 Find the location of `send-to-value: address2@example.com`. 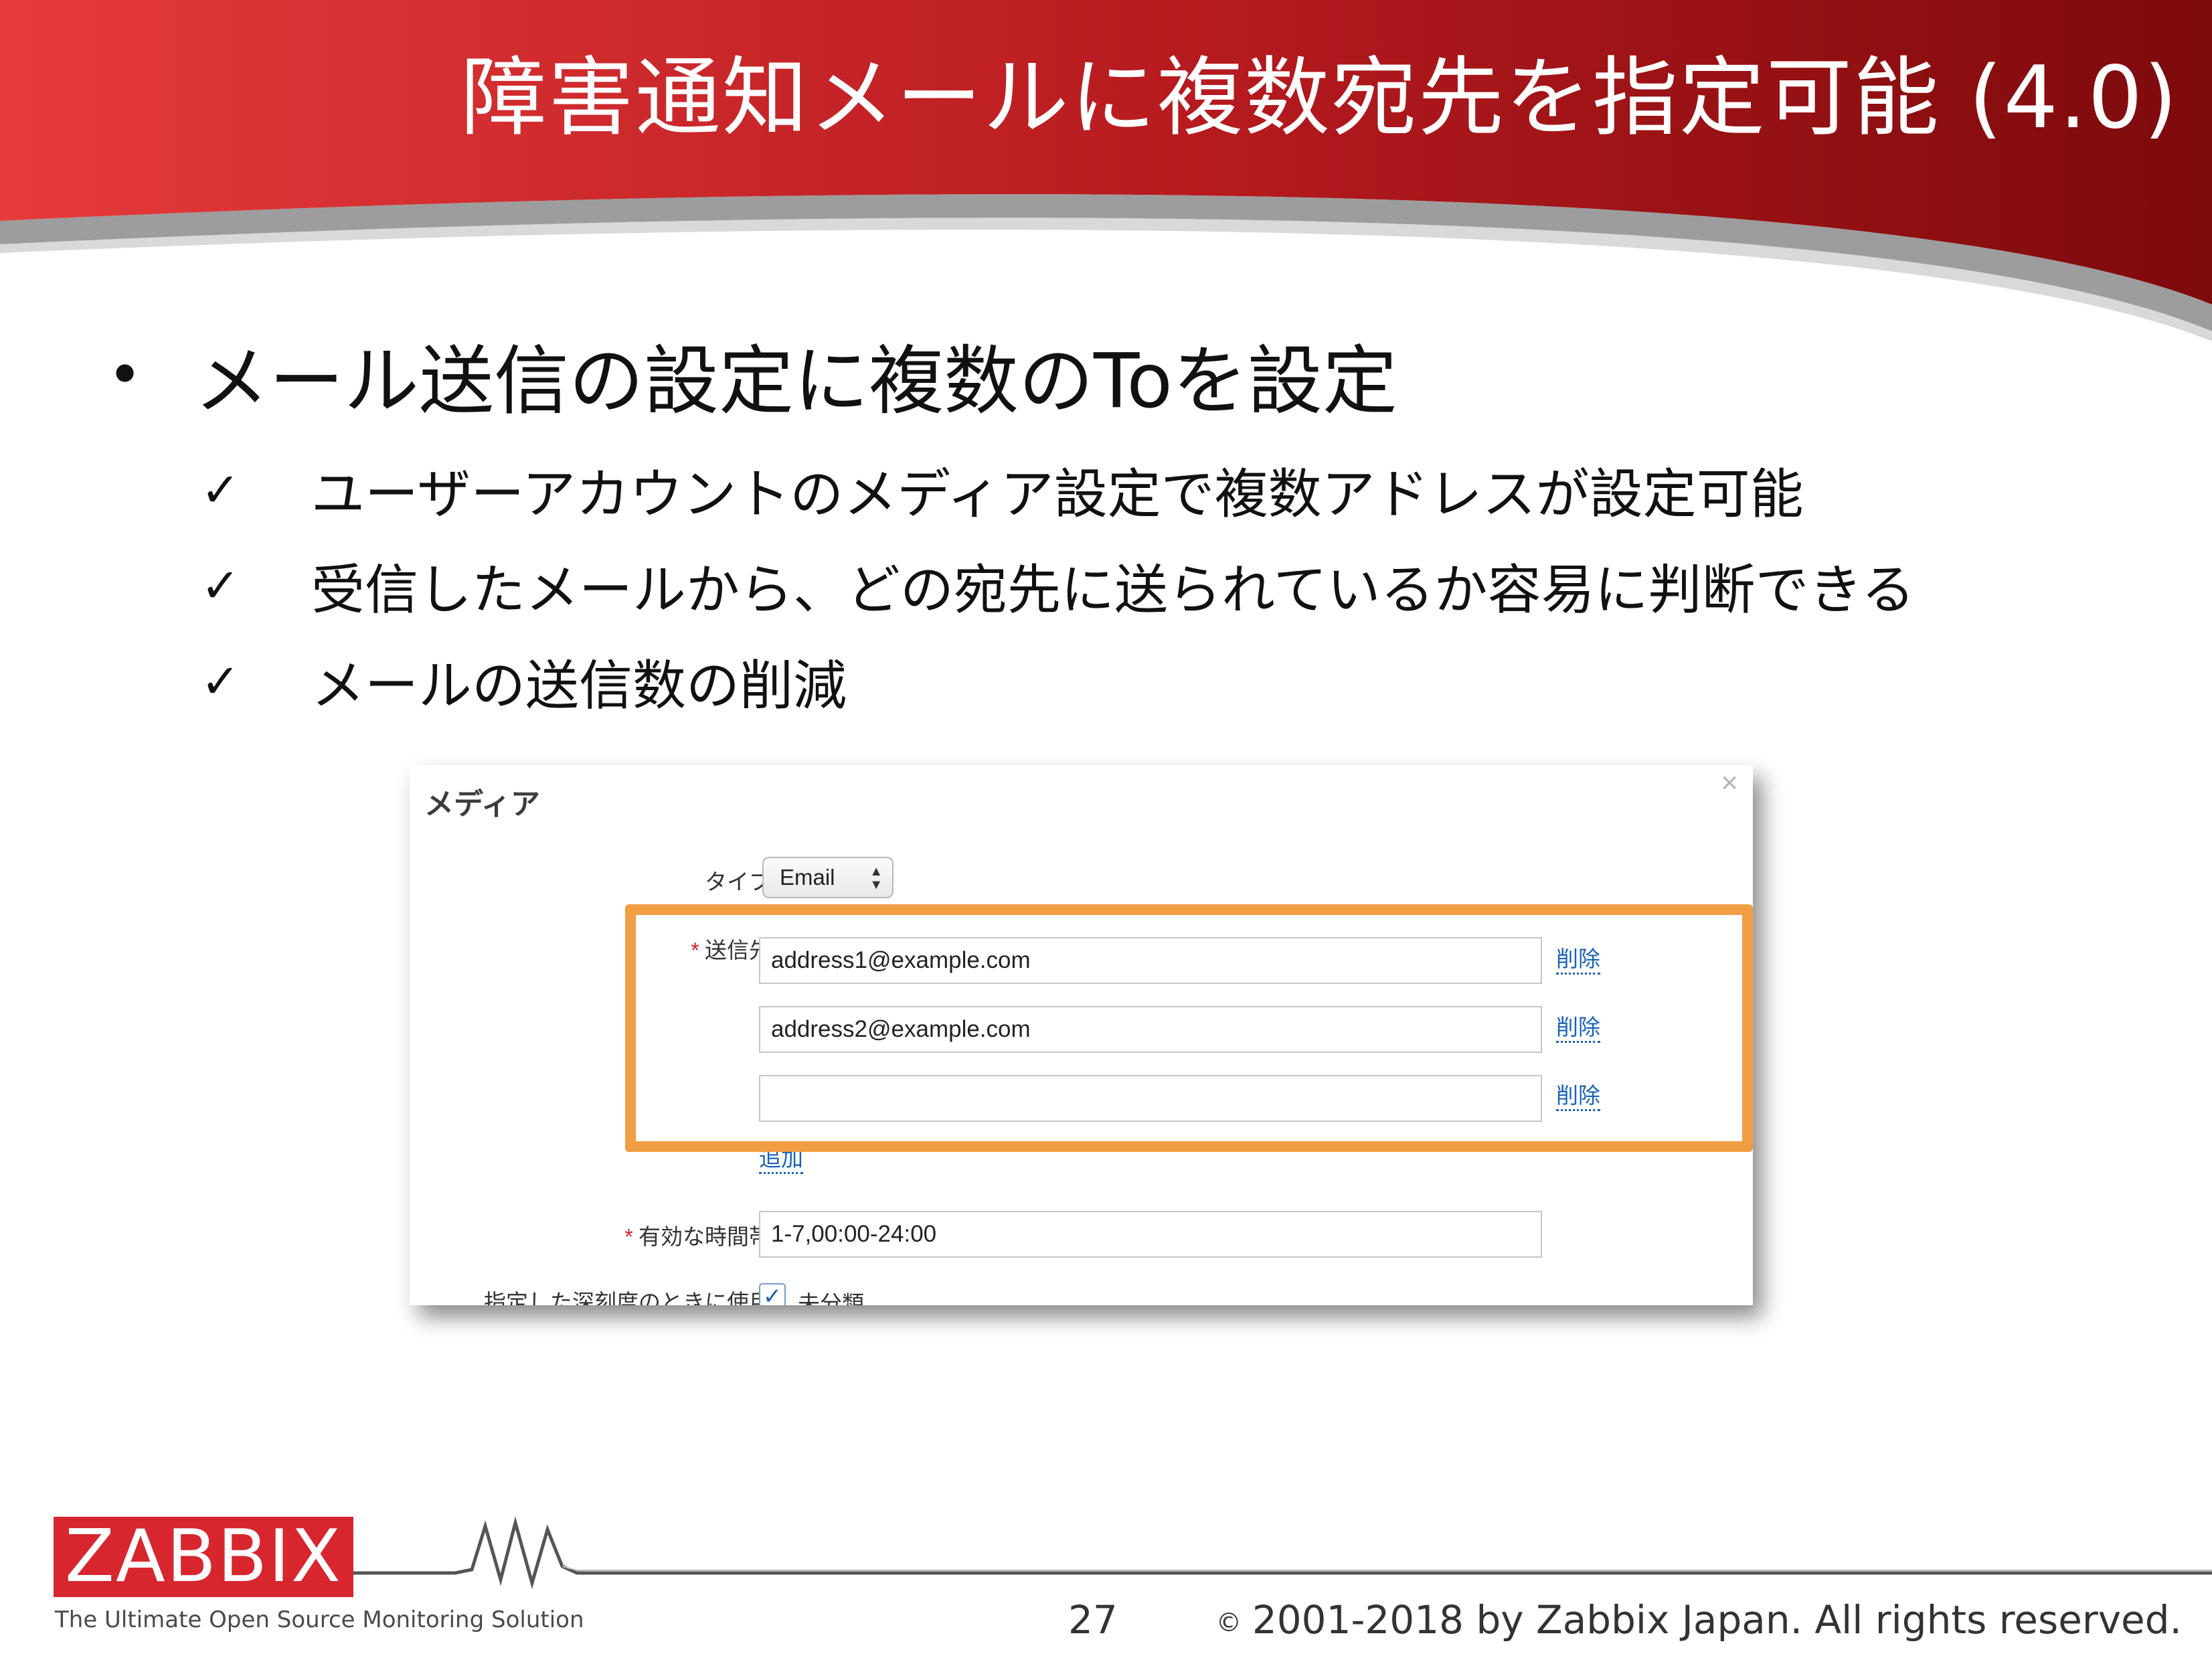

send-to-value: address2@example.com is located at coordinates (901, 1029).